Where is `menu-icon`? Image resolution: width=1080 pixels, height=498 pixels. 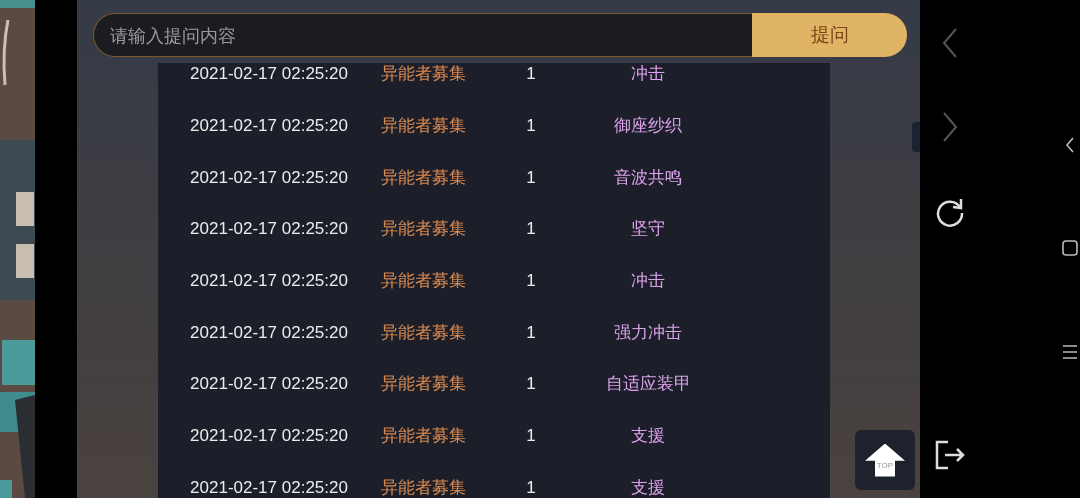
menu-icon is located at coordinates (1070, 352).